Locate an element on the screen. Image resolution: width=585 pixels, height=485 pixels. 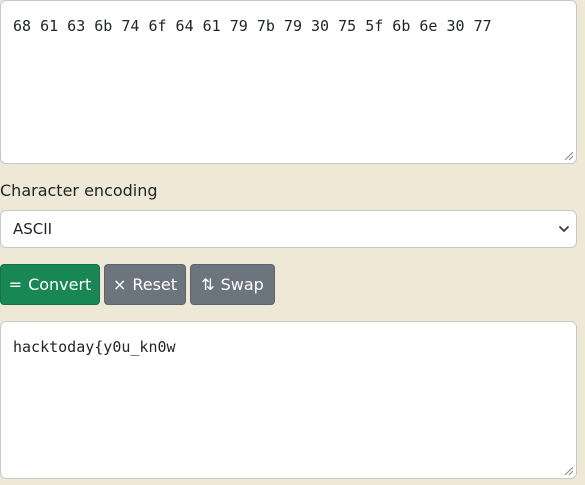
reset-button-label: Reset is located at coordinates (155, 284).